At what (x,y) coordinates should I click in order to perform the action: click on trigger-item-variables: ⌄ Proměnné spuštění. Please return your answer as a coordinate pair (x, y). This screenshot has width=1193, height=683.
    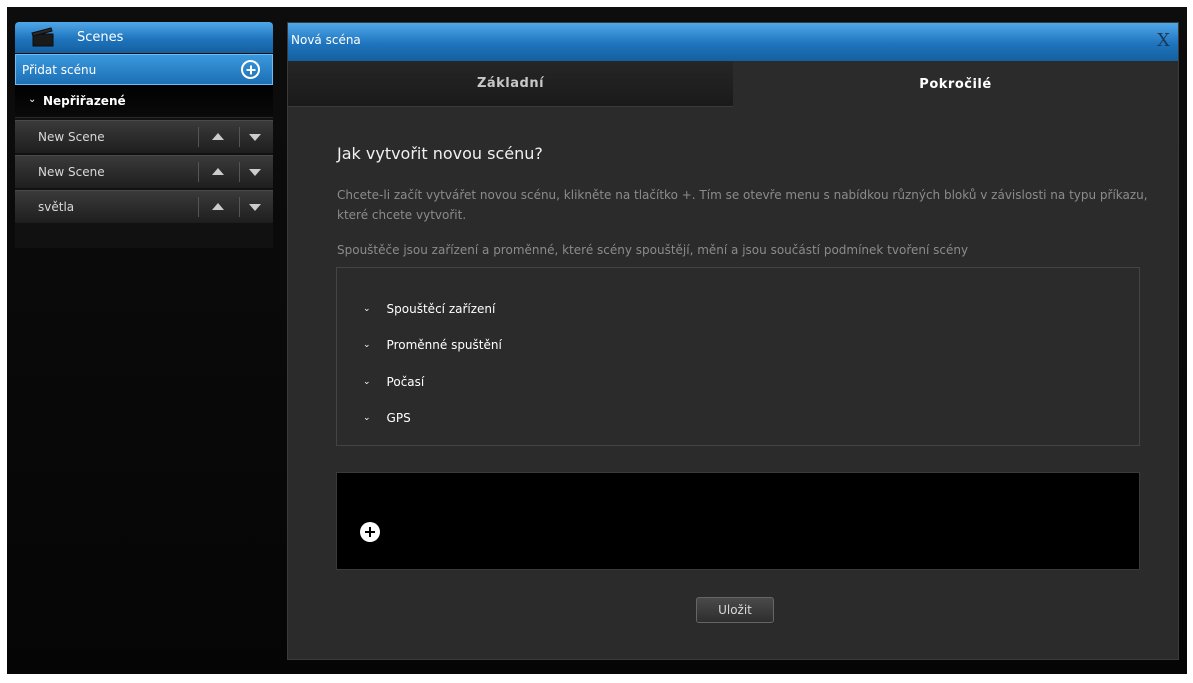
    Looking at the image, I should click on (432, 345).